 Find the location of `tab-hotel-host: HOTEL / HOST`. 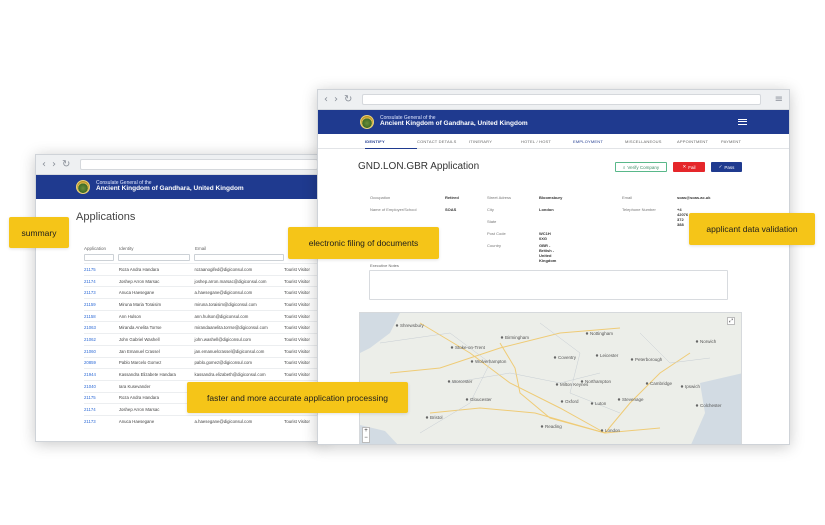

tab-hotel-host: HOTEL / HOST is located at coordinates (547, 141).